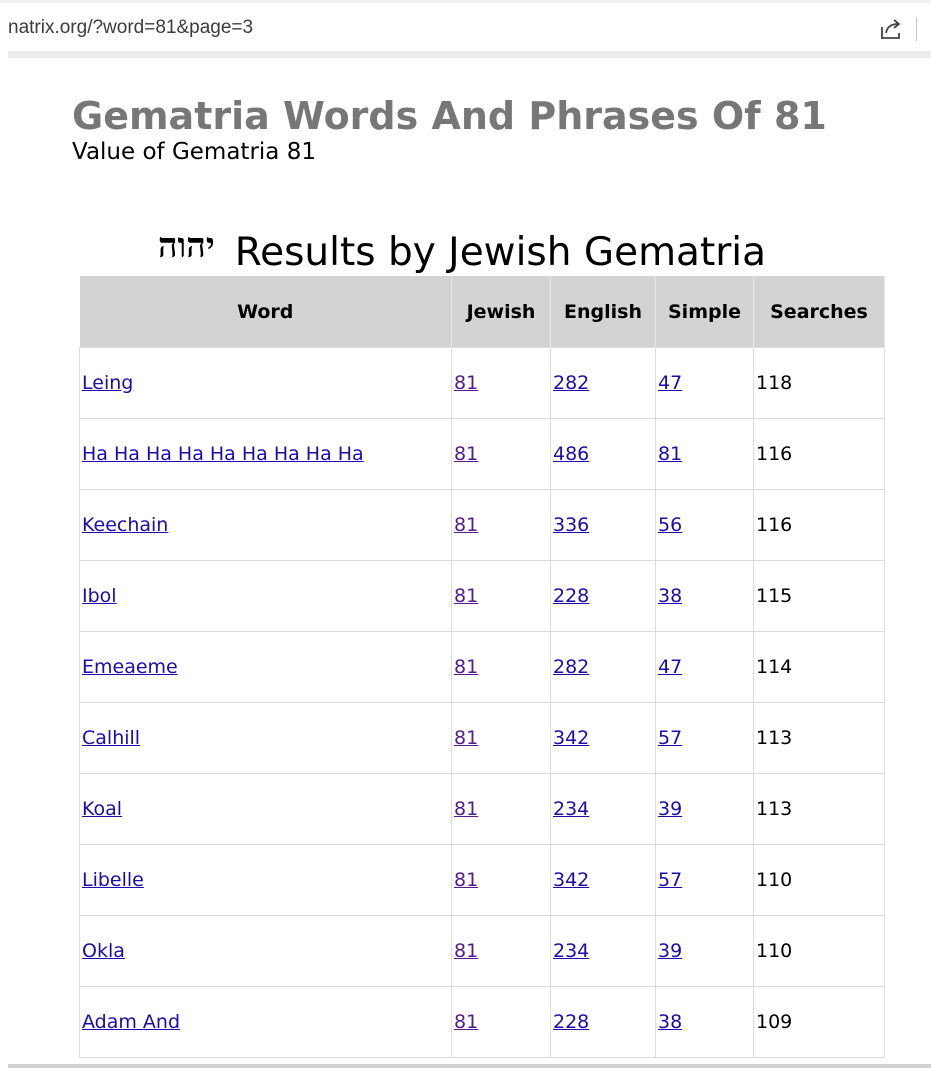  I want to click on word-link: Calhill, so click(111, 738).